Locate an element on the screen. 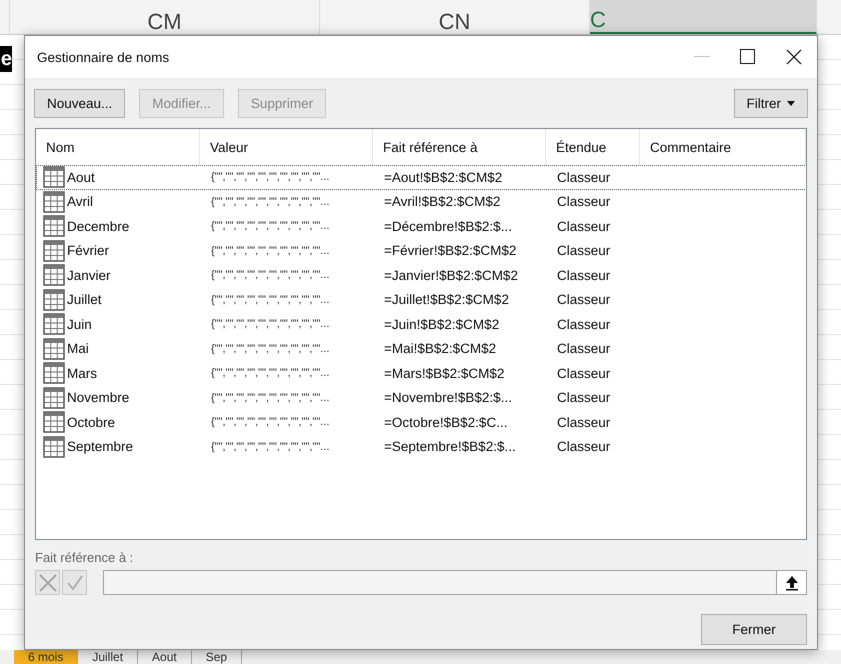 The width and height of the screenshot is (841, 664). name-cell: Decembre is located at coordinates (98, 226).